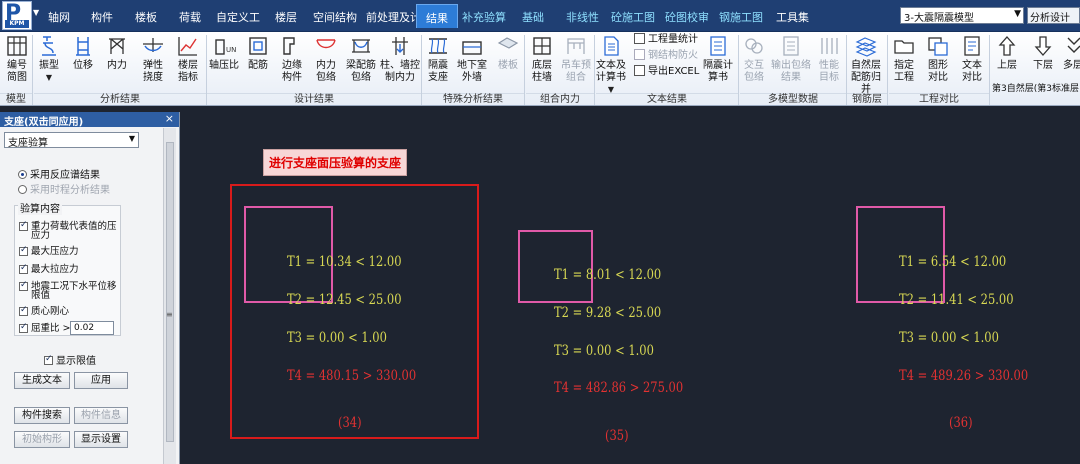  I want to click on model-select-value: 3-大震隔震模型, so click(939, 18).